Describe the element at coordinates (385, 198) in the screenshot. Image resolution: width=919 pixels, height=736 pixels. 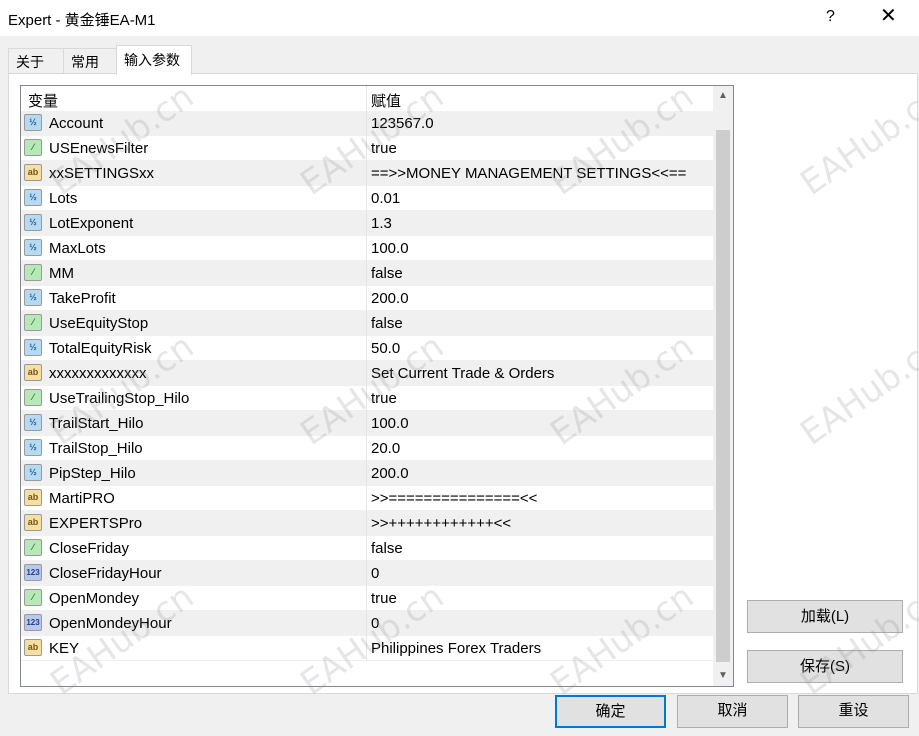
I see `parameter-value: 0.01` at that location.